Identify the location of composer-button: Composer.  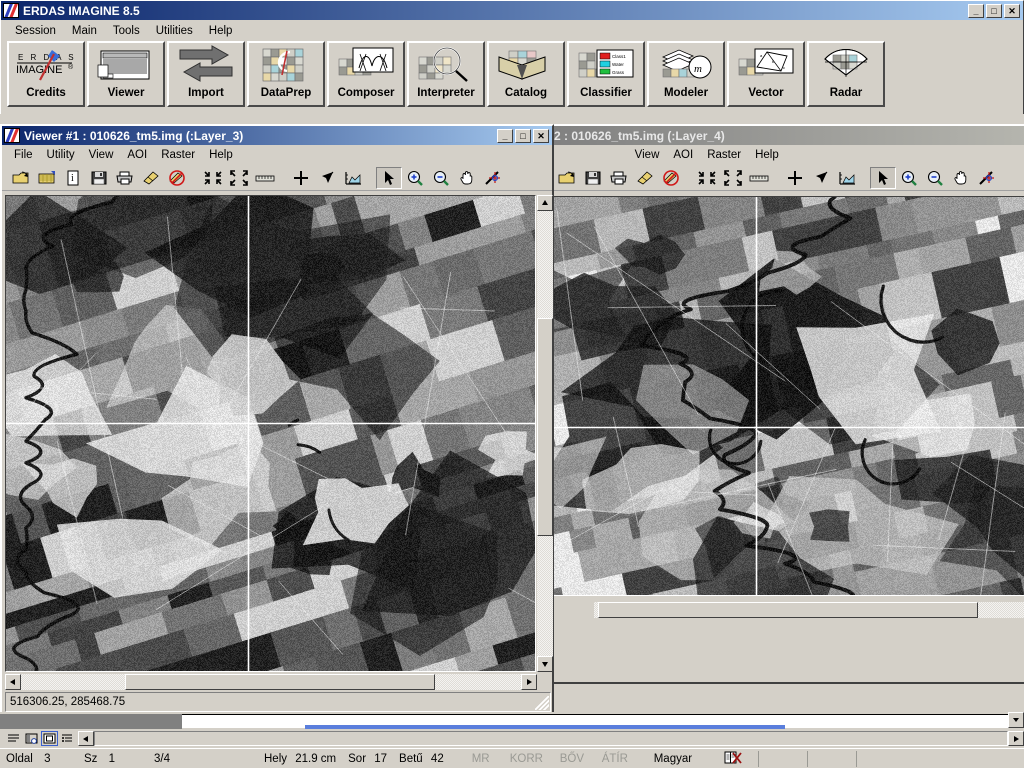
(366, 74).